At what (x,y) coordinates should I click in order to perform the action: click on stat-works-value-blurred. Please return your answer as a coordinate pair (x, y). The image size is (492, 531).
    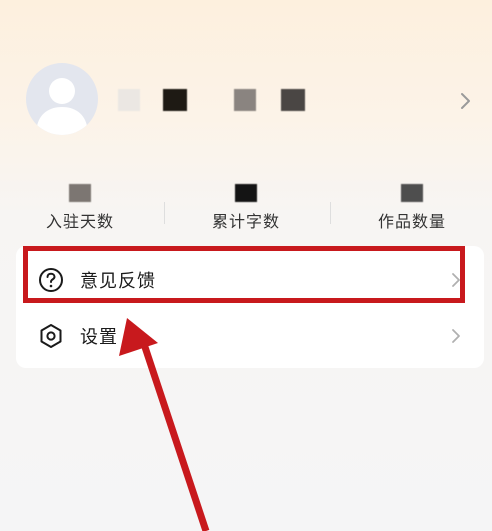
    Looking at the image, I should click on (412, 193).